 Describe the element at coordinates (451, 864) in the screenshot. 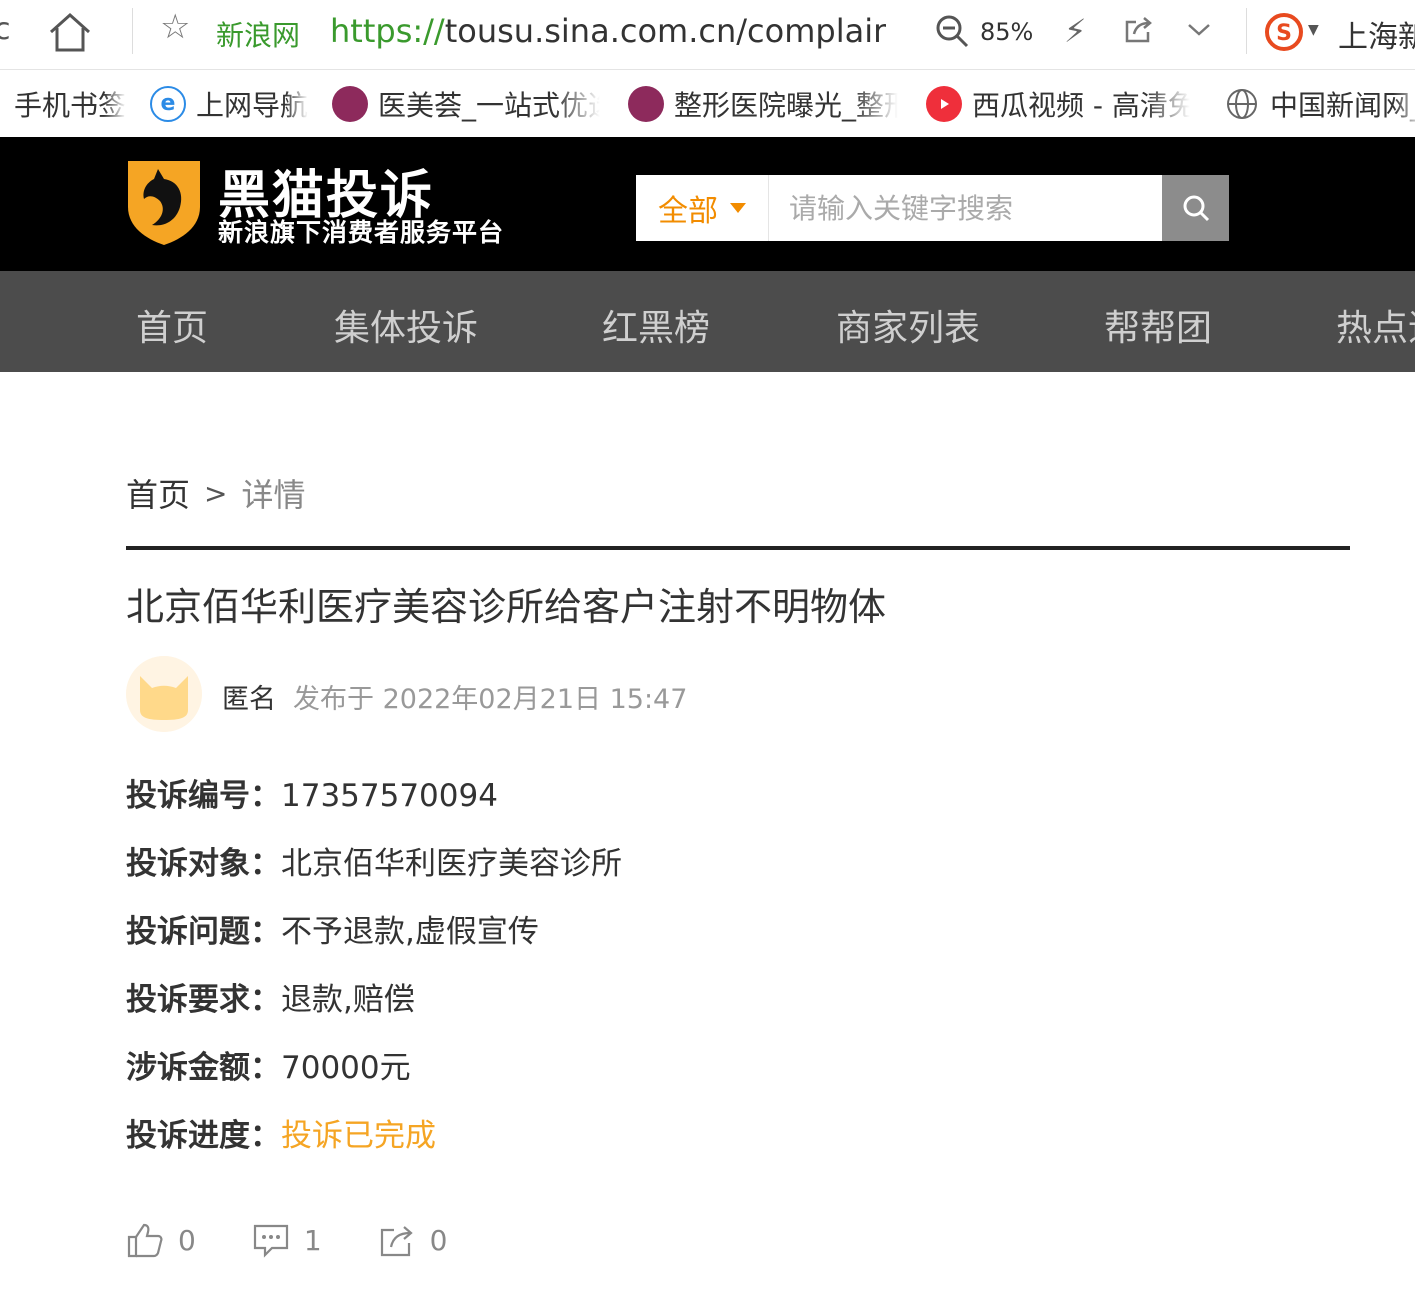

I see `field-value: 北京佰华利医疗美容诊所` at that location.